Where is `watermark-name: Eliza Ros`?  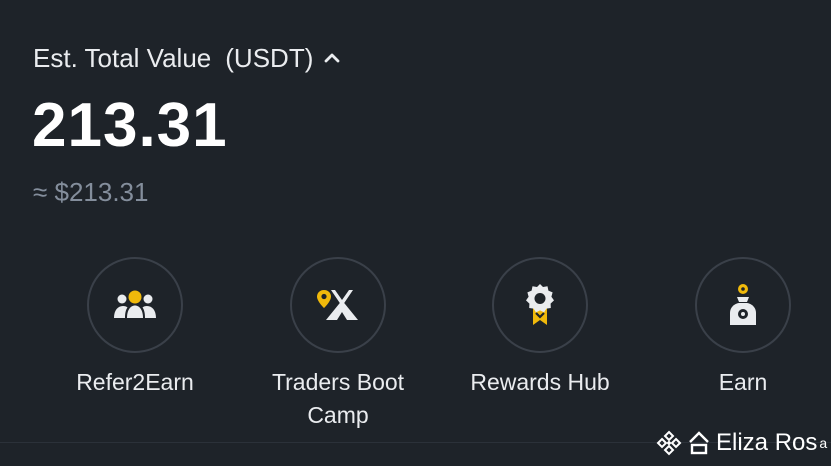
watermark-name: Eliza Ros is located at coordinates (767, 442).